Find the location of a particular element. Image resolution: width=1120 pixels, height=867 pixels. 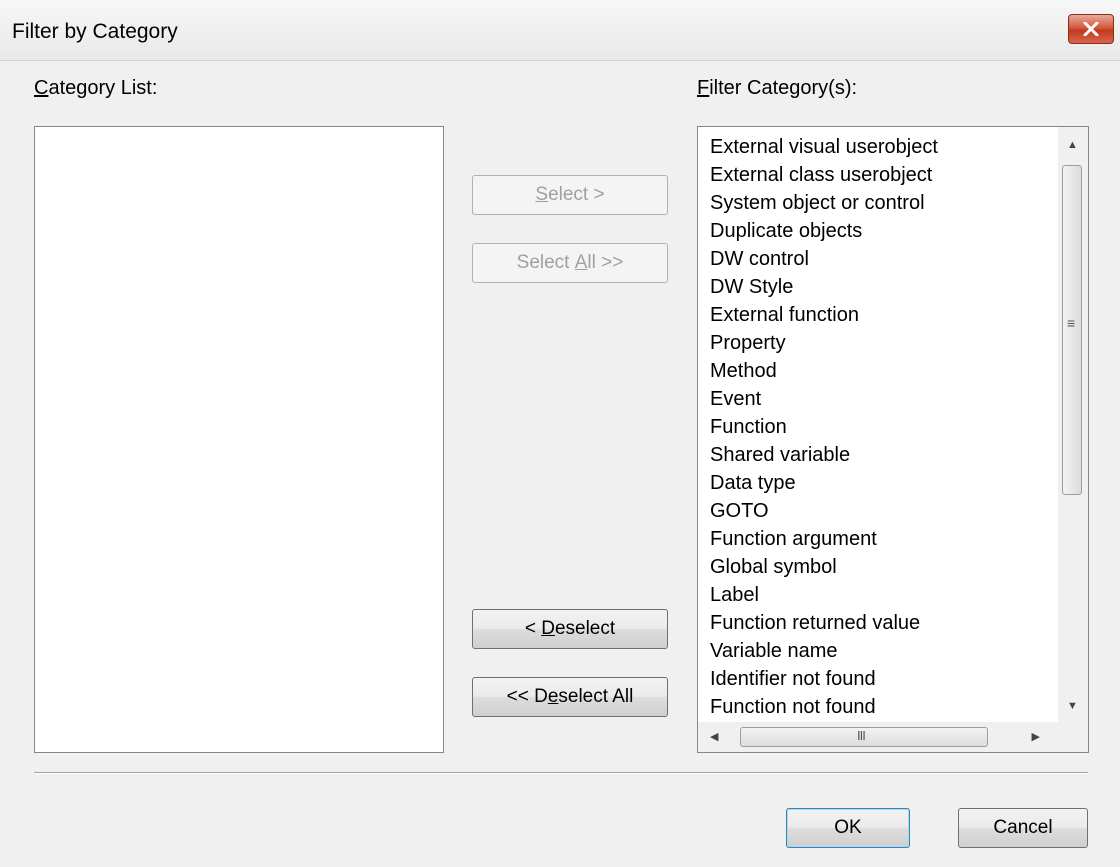

list-item: External function is located at coordinates (824, 315).